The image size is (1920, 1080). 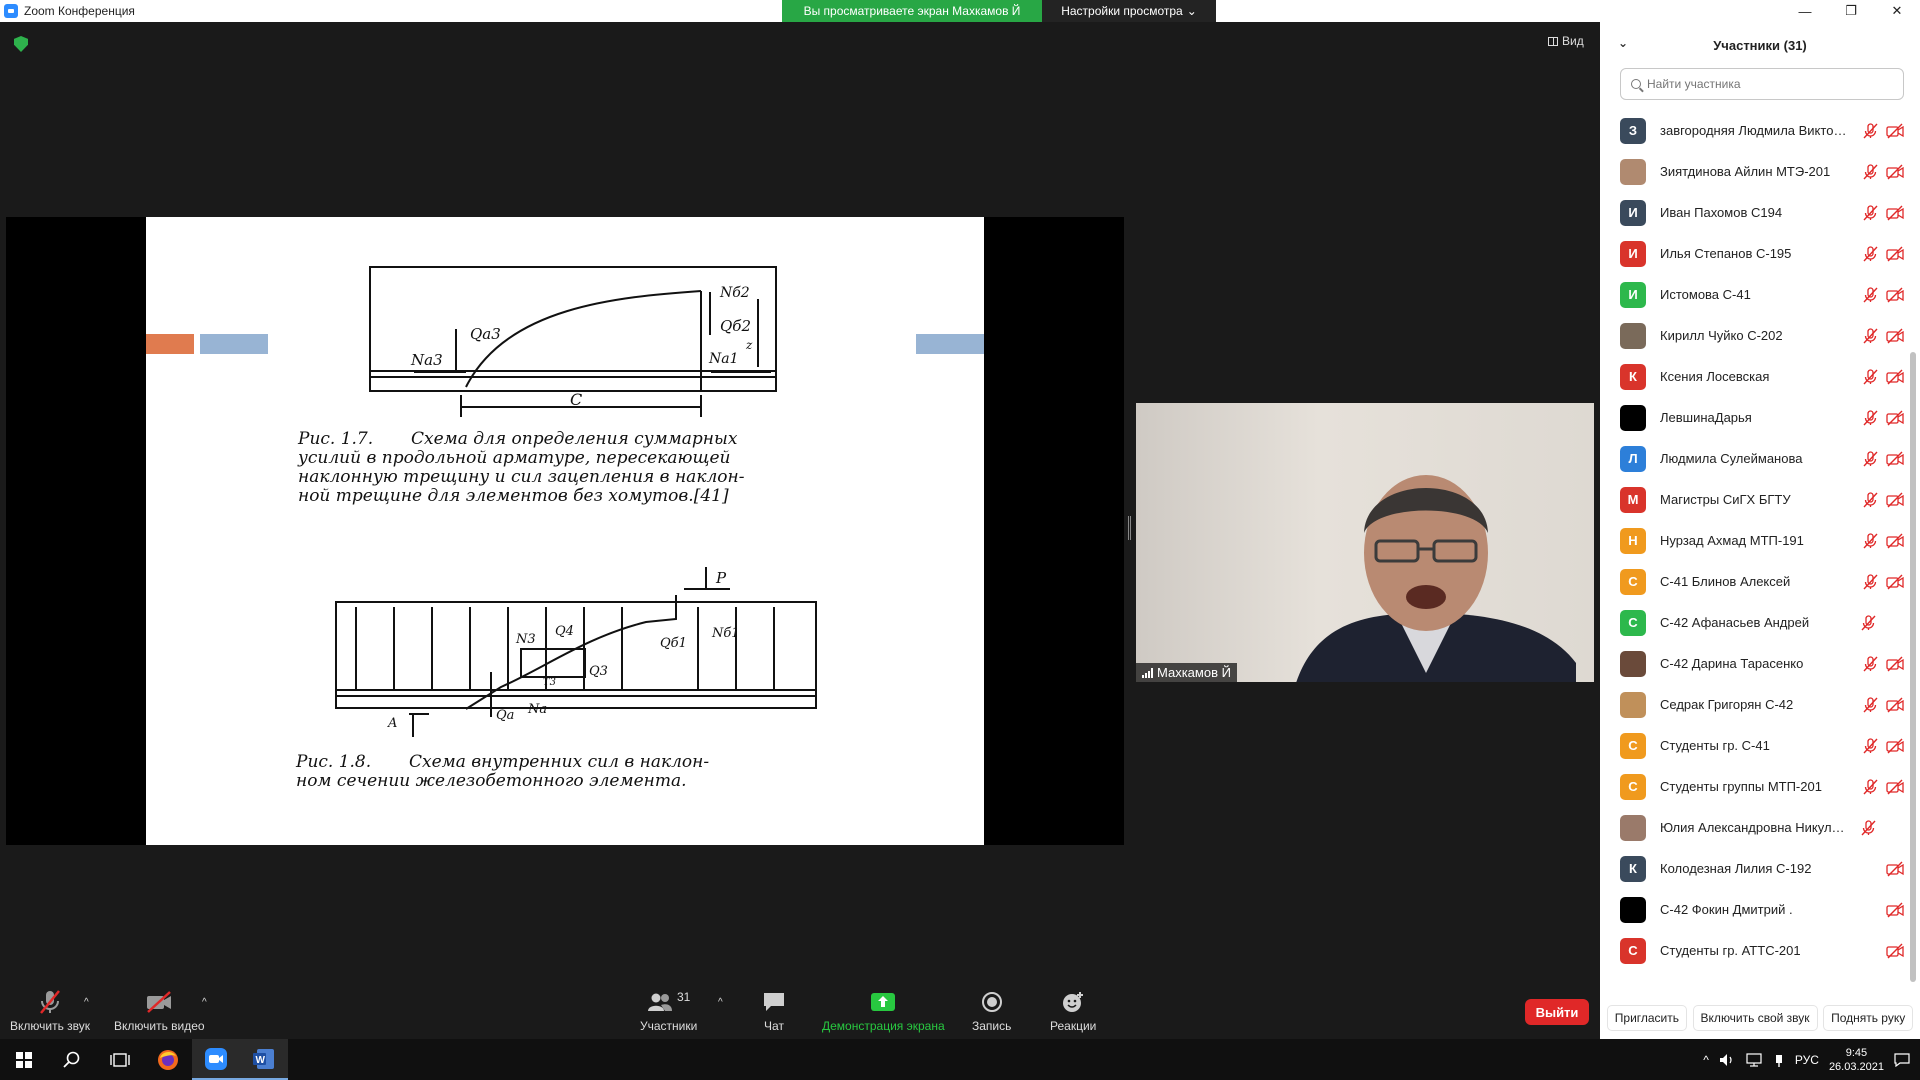 What do you see at coordinates (216, 1059) in the screenshot?
I see `zoom-taskbar-icon` at bounding box center [216, 1059].